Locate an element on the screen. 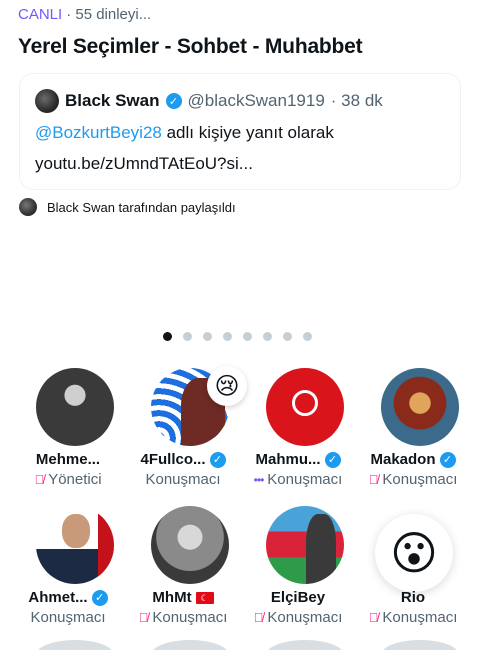 The height and width of the screenshot is (650, 480). turkey-flag-icon: ☾ is located at coordinates (204, 597).